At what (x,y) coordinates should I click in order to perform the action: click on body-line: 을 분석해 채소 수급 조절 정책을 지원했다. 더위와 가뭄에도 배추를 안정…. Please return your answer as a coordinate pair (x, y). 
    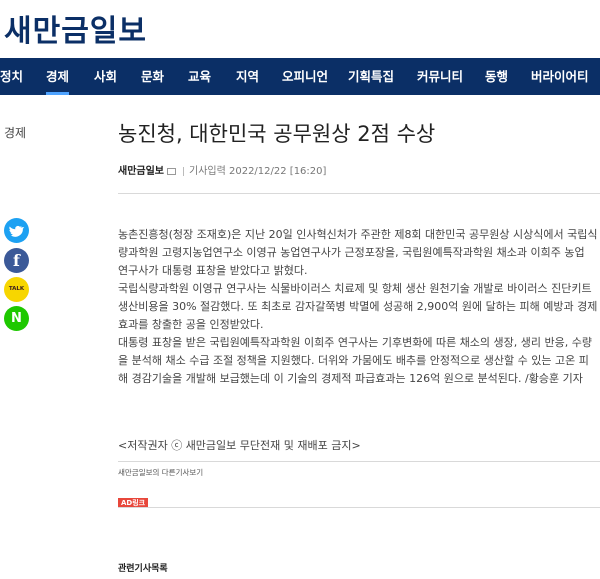
    Looking at the image, I should click on (353, 360).